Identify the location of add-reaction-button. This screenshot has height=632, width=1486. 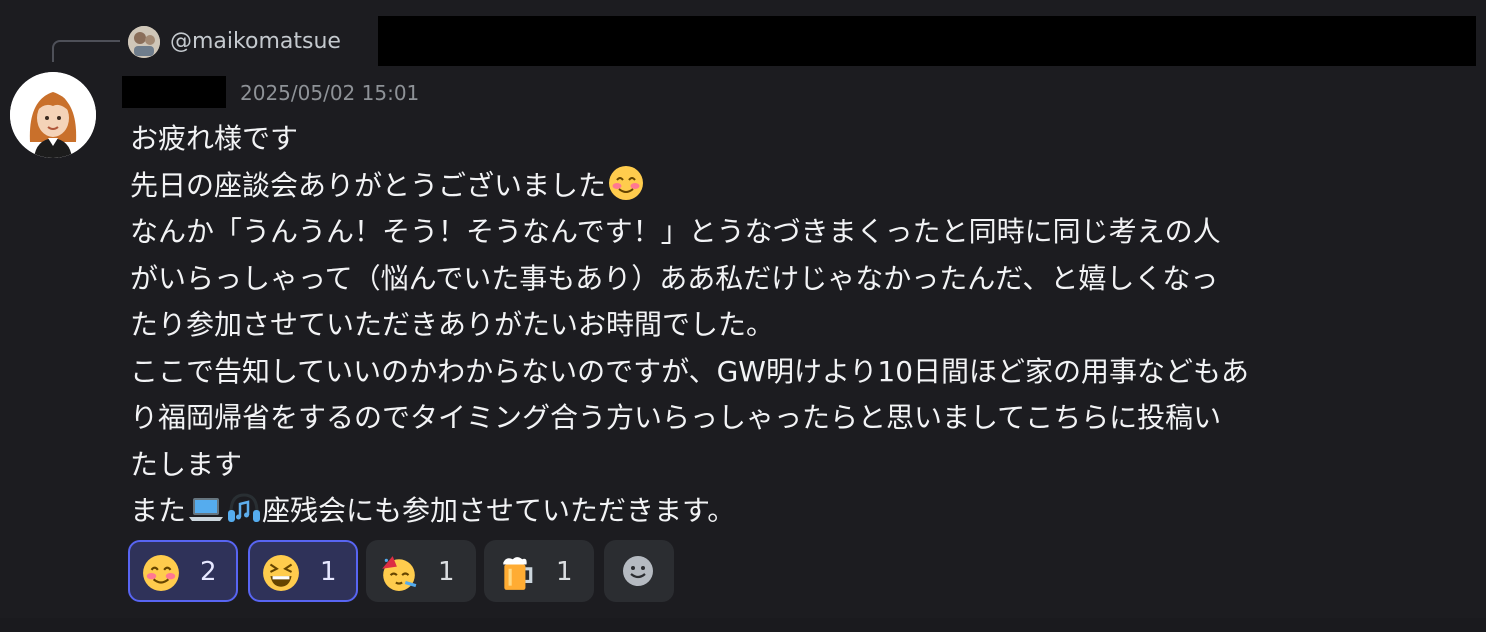
(639, 571).